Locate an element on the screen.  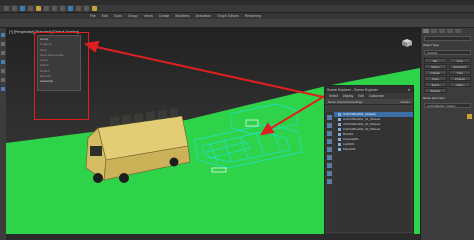
unlink-icon is located at coordinates (30, 8).